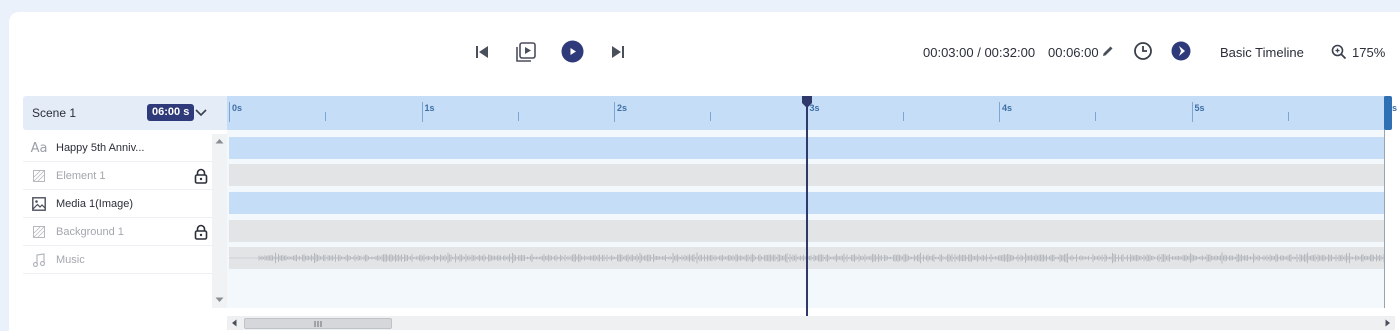 The height and width of the screenshot is (331, 1400). Describe the element at coordinates (70, 260) in the screenshot. I see `layer-label: Music` at that location.